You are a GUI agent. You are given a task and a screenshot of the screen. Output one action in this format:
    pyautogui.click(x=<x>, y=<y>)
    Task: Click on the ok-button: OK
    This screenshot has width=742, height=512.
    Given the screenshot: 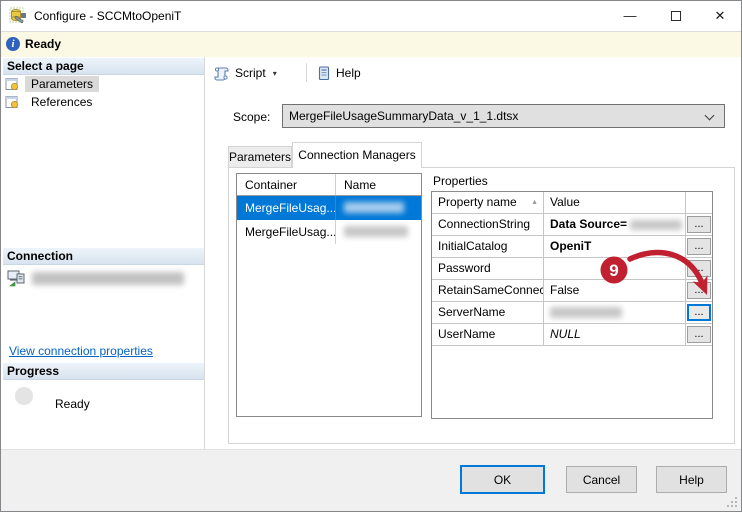 What is the action you would take?
    pyautogui.click(x=502, y=479)
    